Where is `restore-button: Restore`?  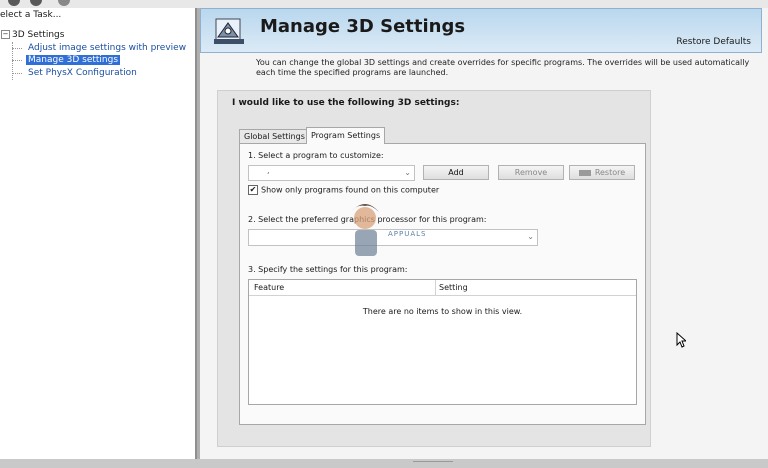 restore-button: Restore is located at coordinates (602, 172).